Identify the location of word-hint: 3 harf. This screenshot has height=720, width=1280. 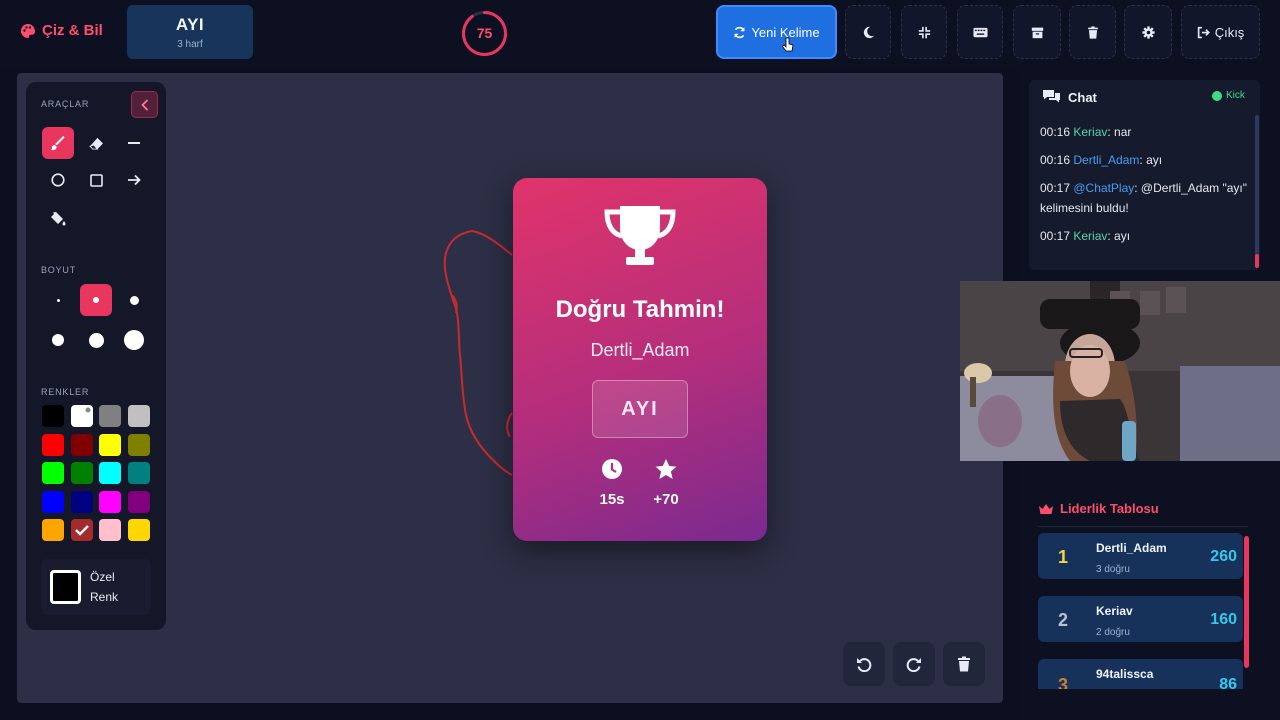
(190, 44).